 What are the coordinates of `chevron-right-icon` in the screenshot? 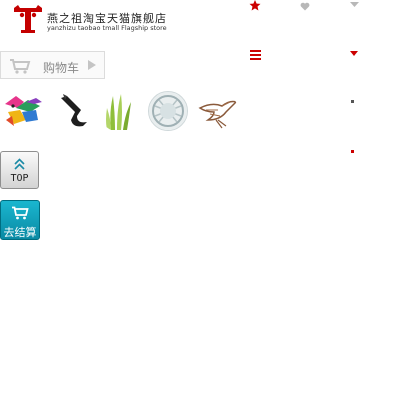 It's located at (92, 65).